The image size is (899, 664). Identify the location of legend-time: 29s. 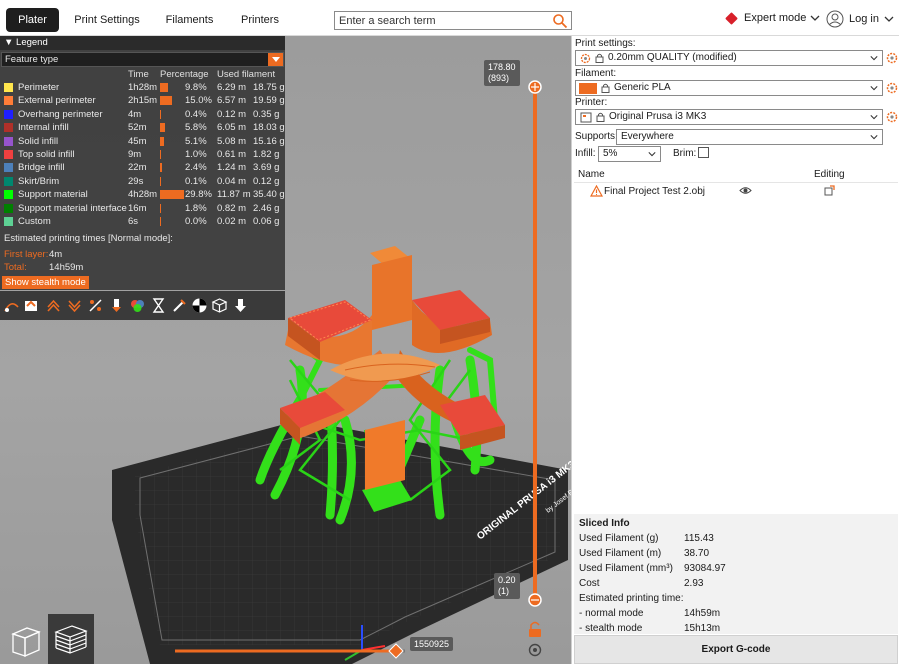
(136, 181).